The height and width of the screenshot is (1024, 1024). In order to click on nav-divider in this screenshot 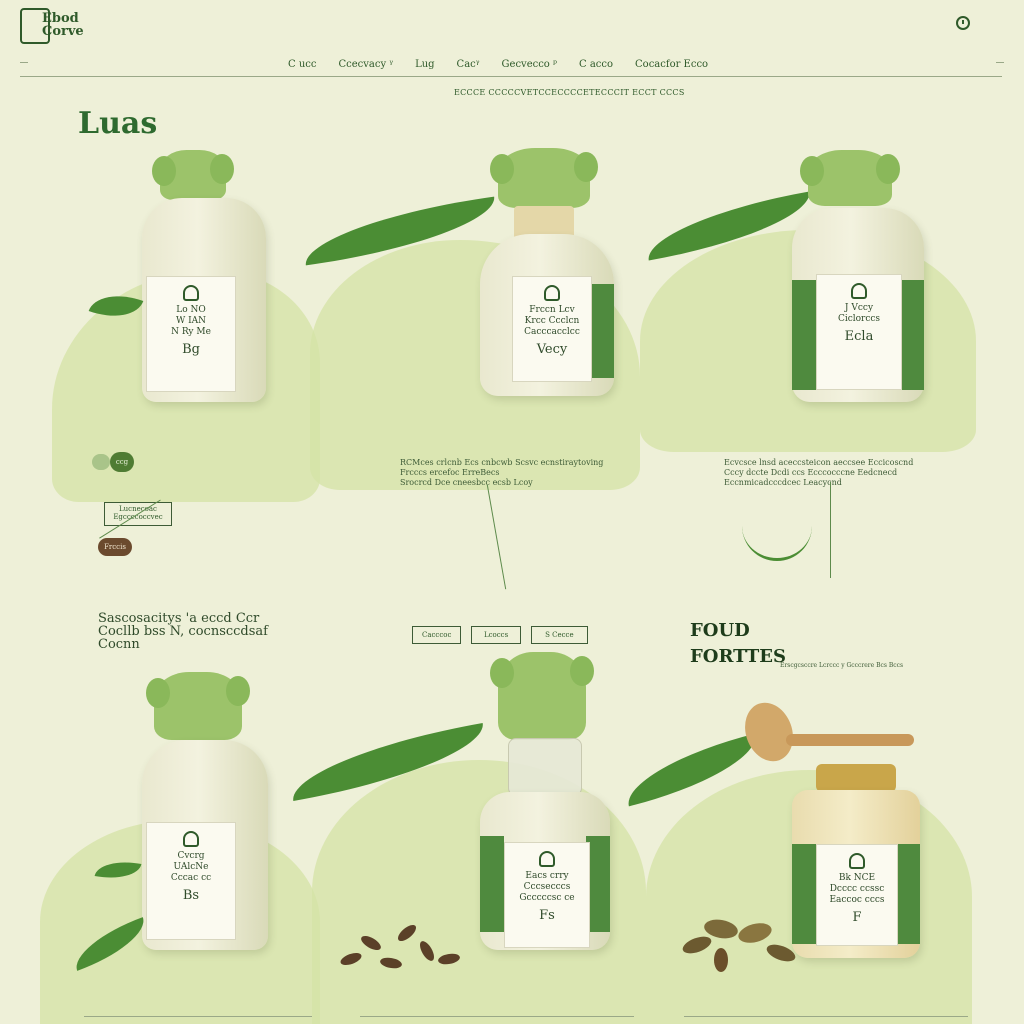, I will do `click(511, 76)`.